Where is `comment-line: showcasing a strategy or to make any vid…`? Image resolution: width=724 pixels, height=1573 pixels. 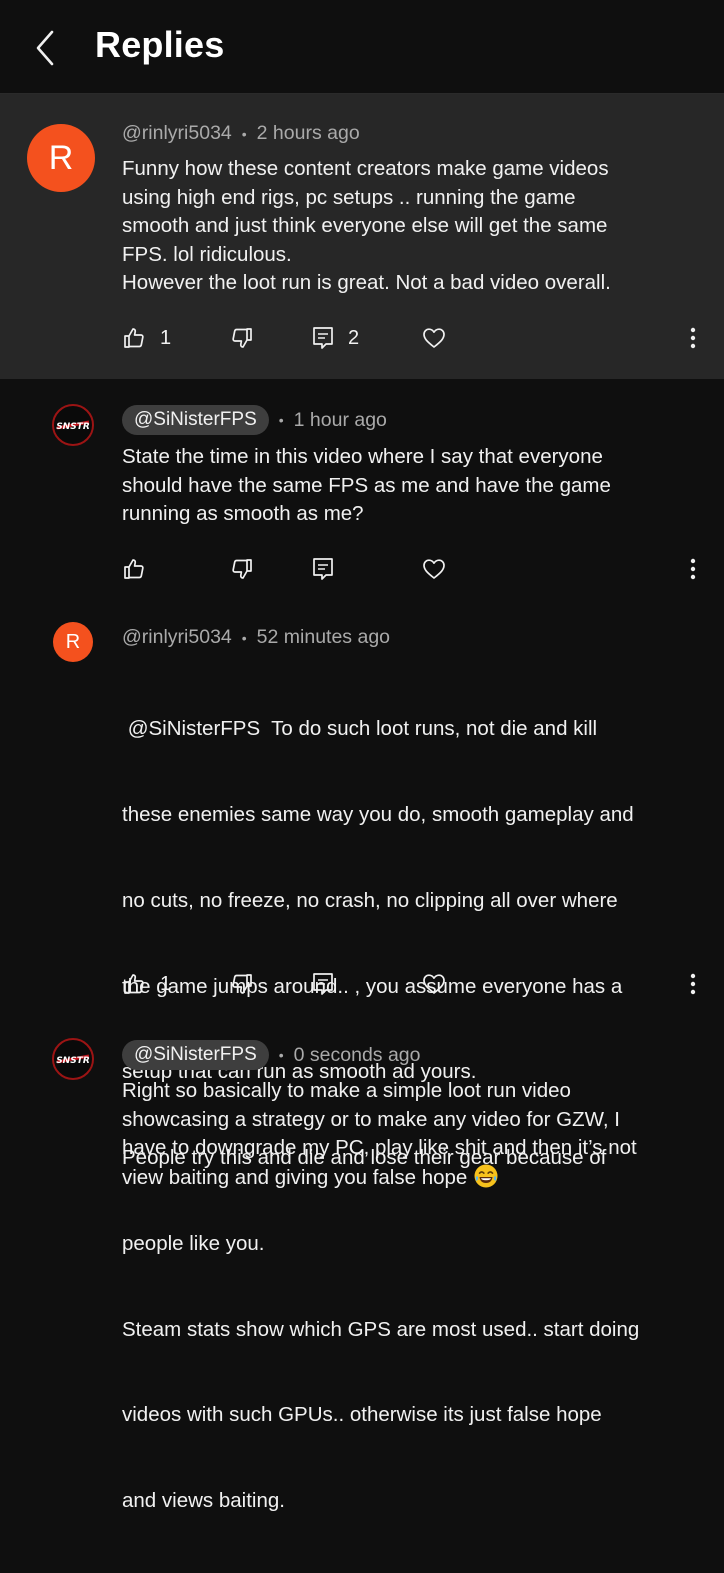
comment-line: showcasing a strategy or to make any vid… is located at coordinates (371, 1119).